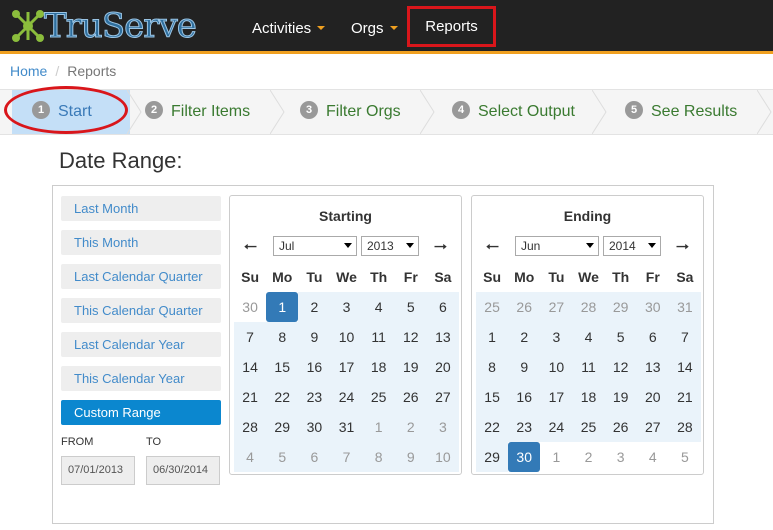 The height and width of the screenshot is (530, 773). Describe the element at coordinates (141, 276) in the screenshot. I see `preset-last-calendar-quarter: Last Calendar Quarter` at that location.